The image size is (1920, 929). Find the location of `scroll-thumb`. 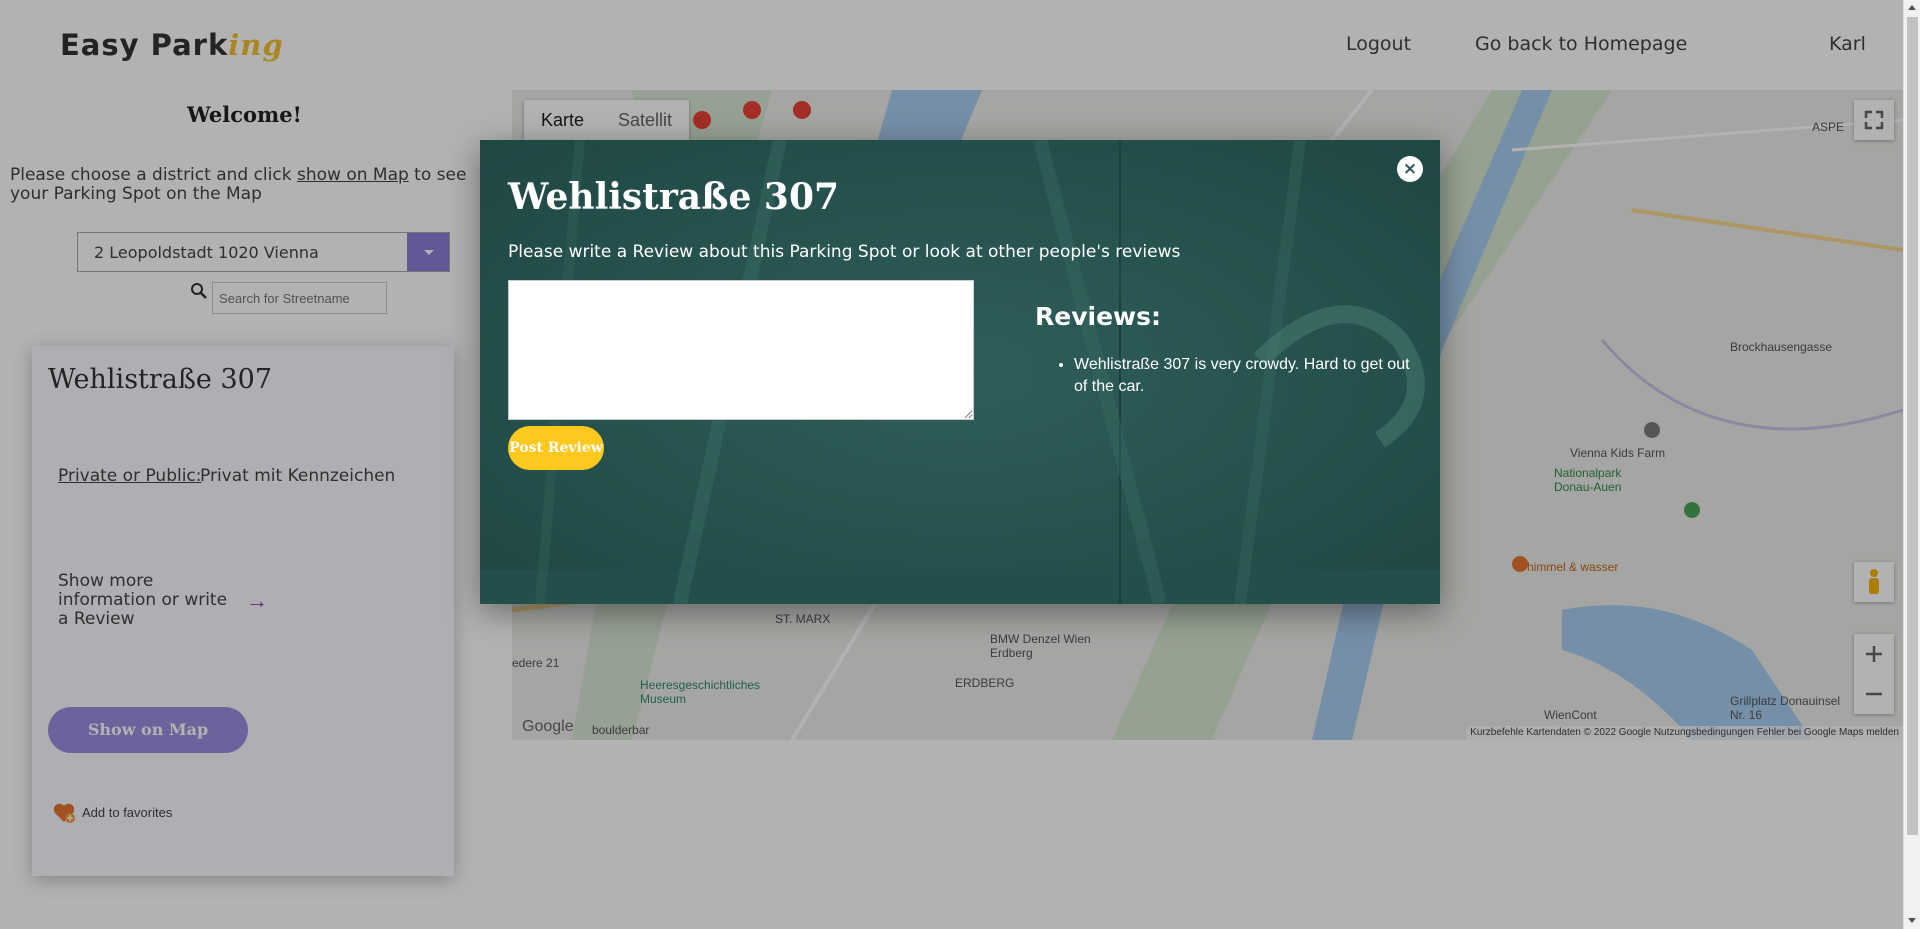

scroll-thumb is located at coordinates (1912, 426).